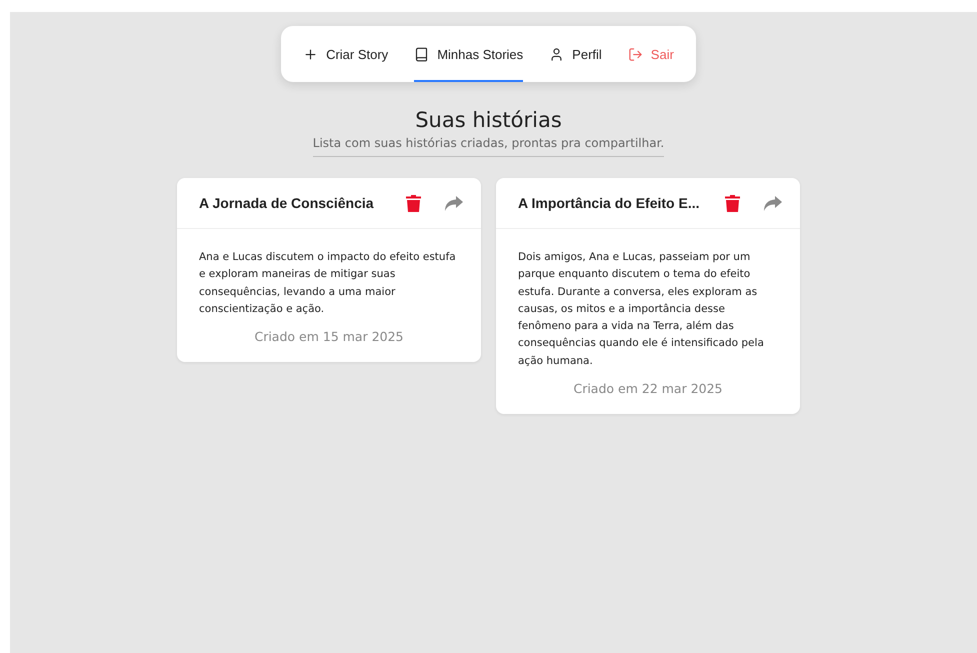 The width and height of the screenshot is (977, 653). What do you see at coordinates (648, 388) in the screenshot?
I see `created-date: Criado em 22 mar 2025` at bounding box center [648, 388].